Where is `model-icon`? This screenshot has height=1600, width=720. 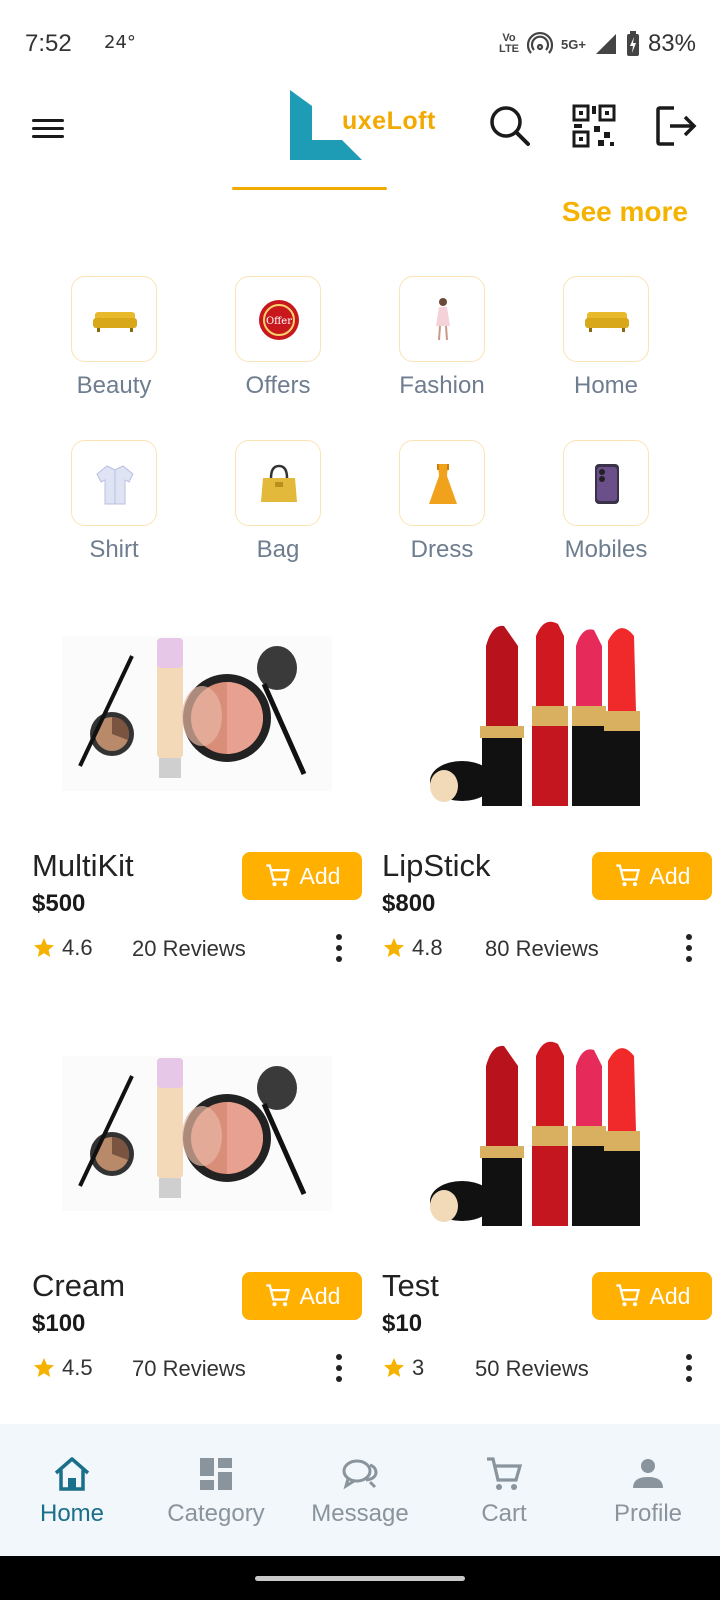
model-icon is located at coordinates (443, 319).